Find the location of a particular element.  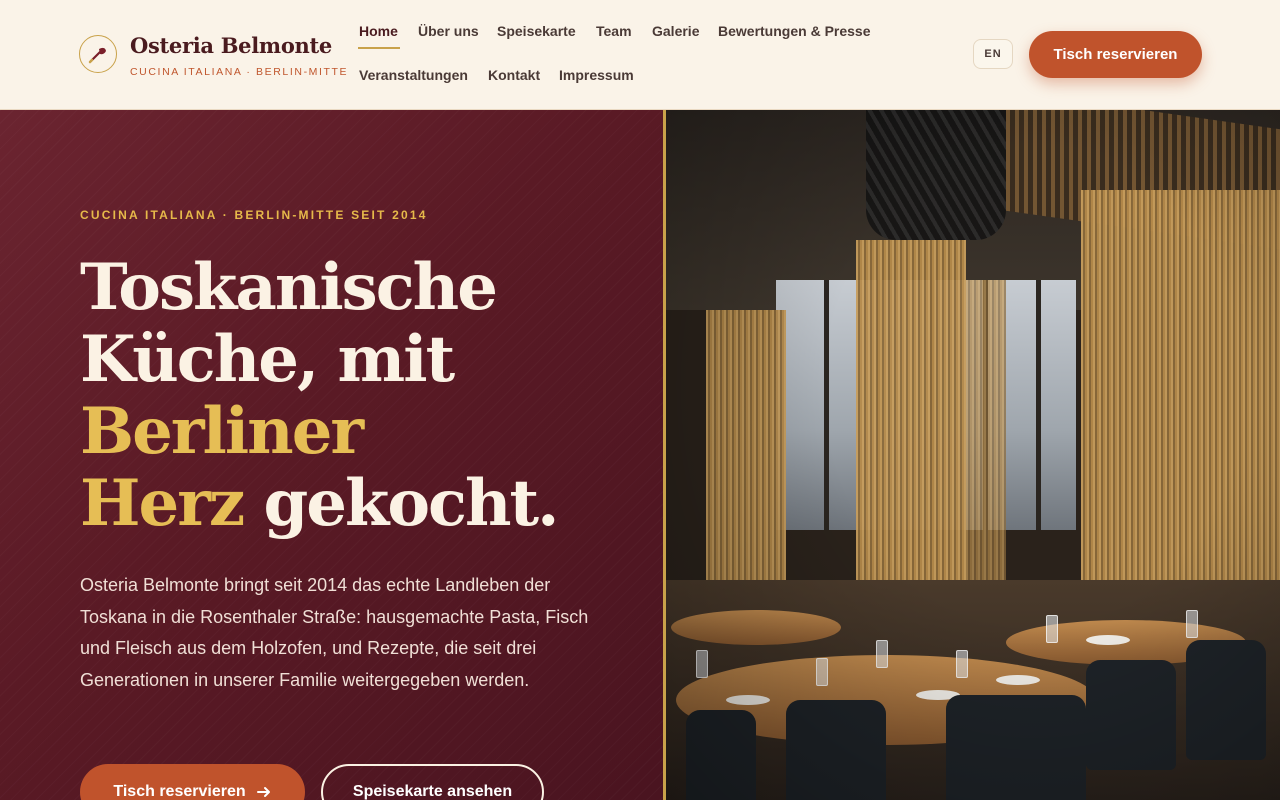

brand-name: Osteria Belmonte is located at coordinates (231, 45).